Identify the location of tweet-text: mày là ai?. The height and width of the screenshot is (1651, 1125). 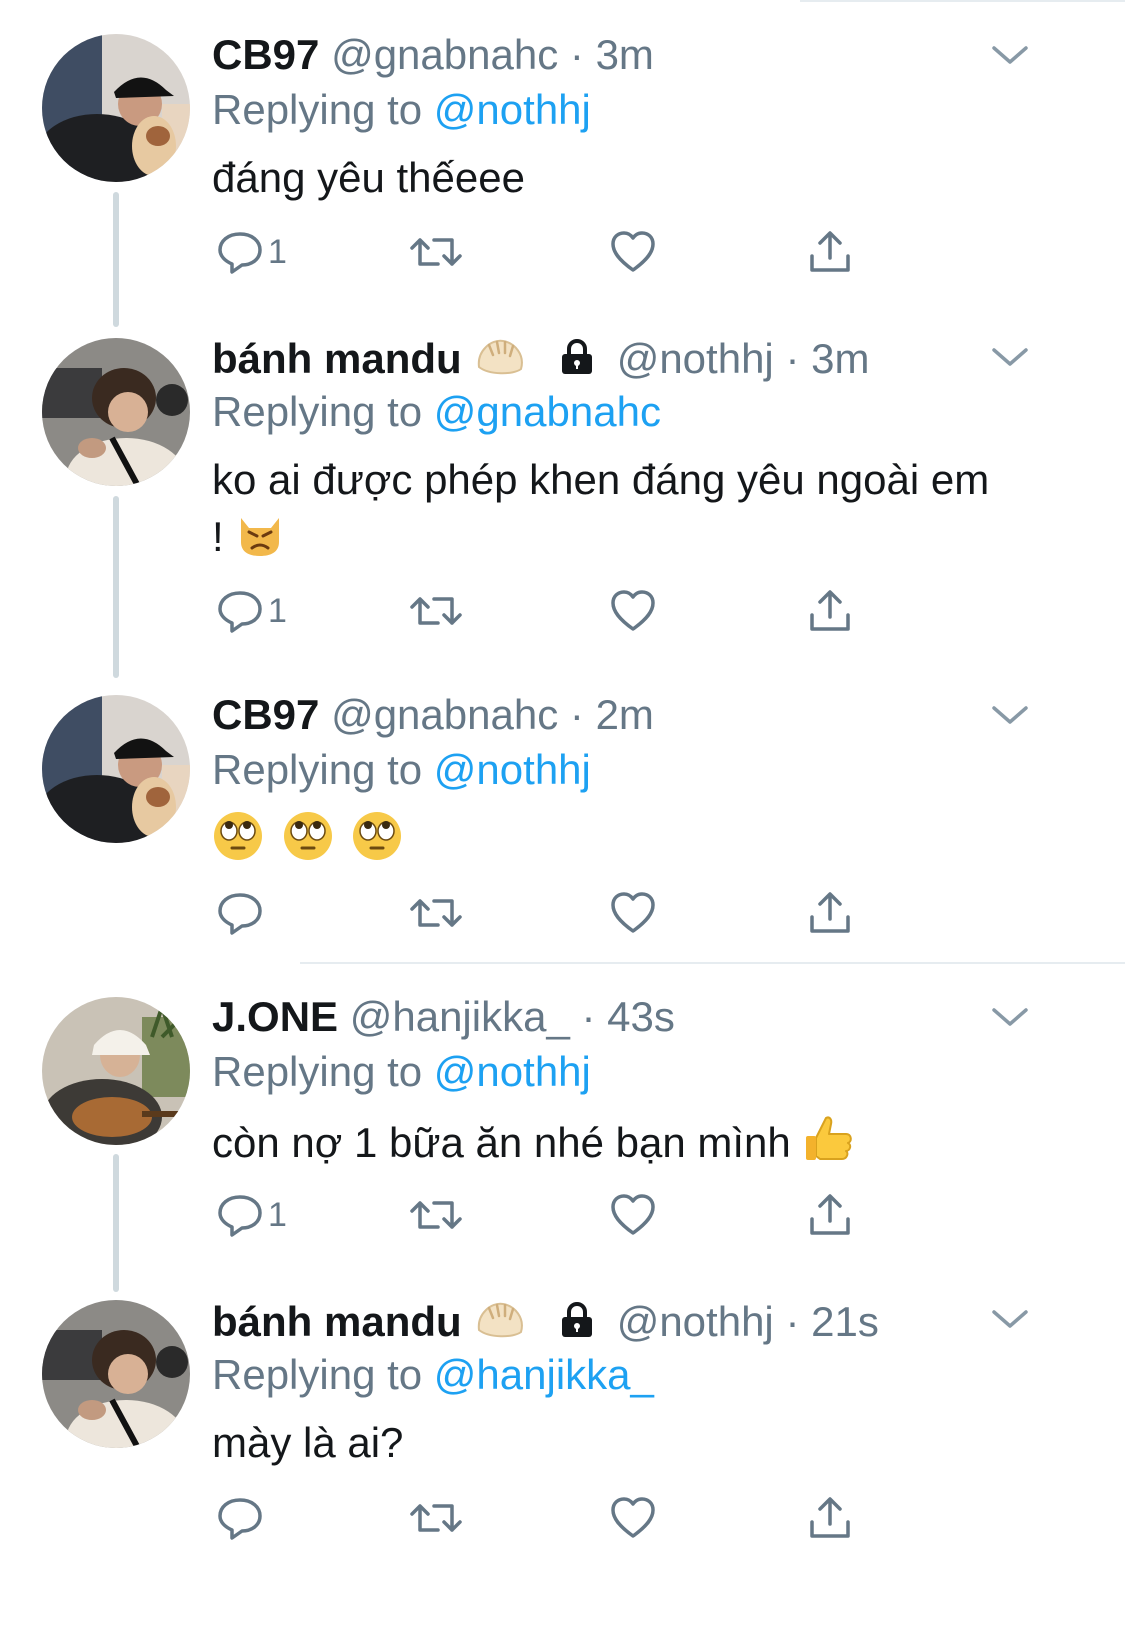
(308, 1442).